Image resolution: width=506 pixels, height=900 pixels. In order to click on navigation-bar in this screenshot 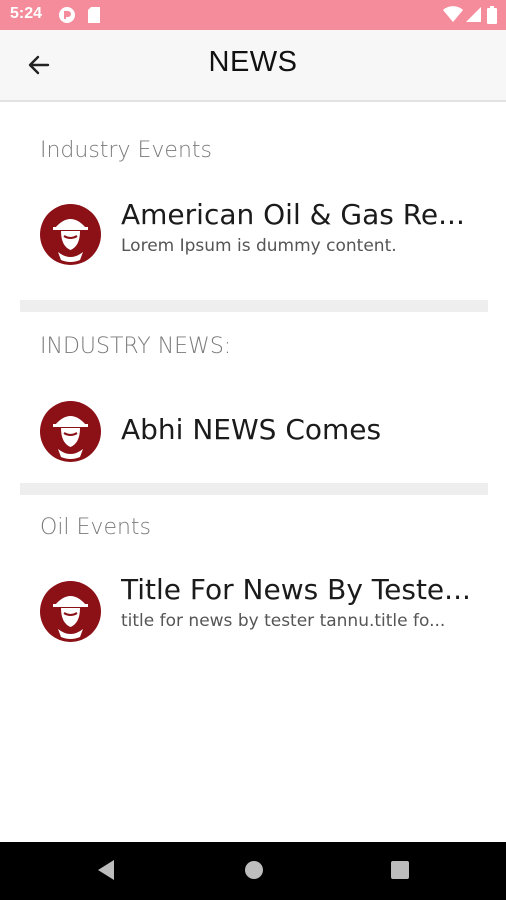, I will do `click(253, 871)`.